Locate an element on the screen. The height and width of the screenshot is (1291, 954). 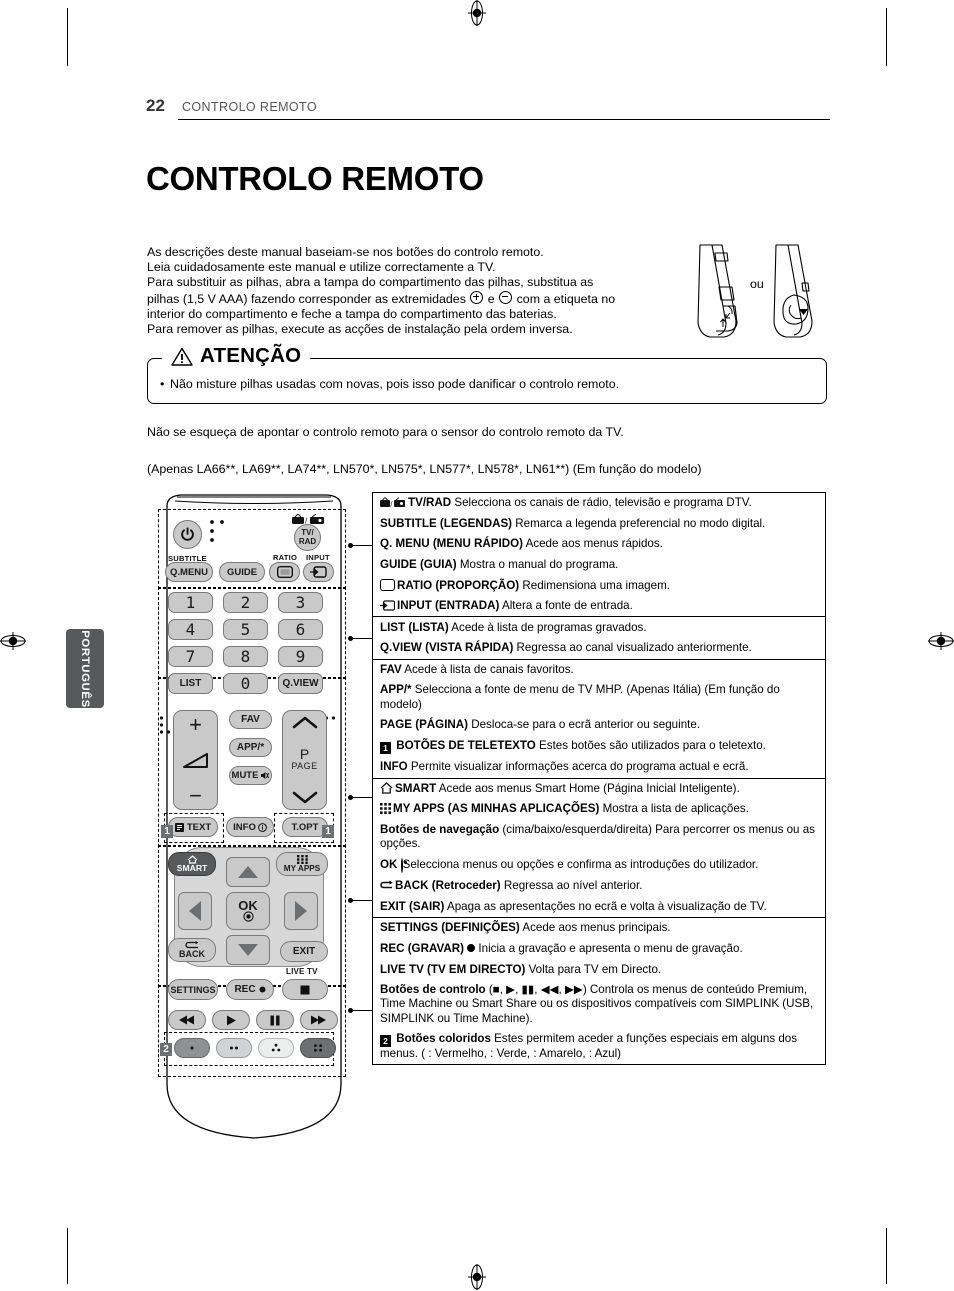
digit-0-label: 0 is located at coordinates (245, 683).